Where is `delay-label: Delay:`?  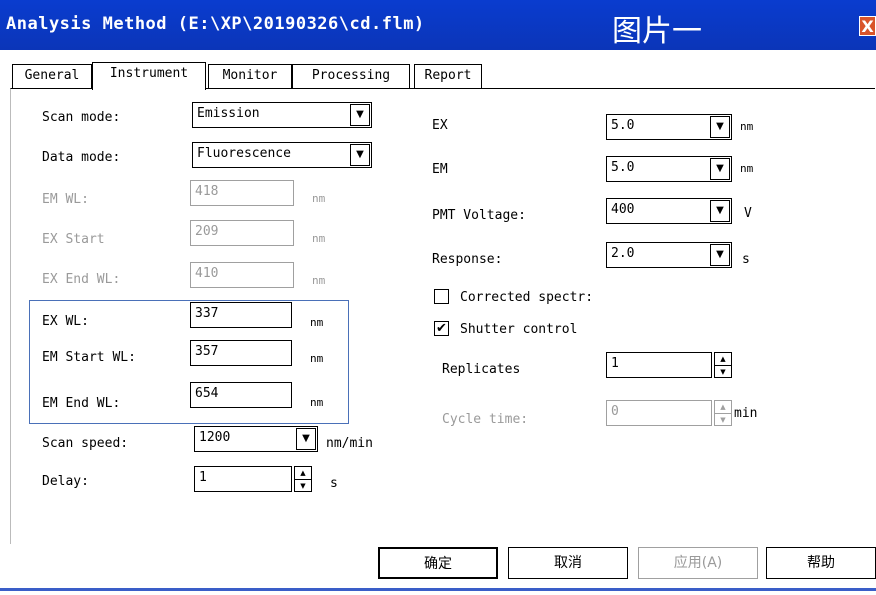 delay-label: Delay: is located at coordinates (65, 481).